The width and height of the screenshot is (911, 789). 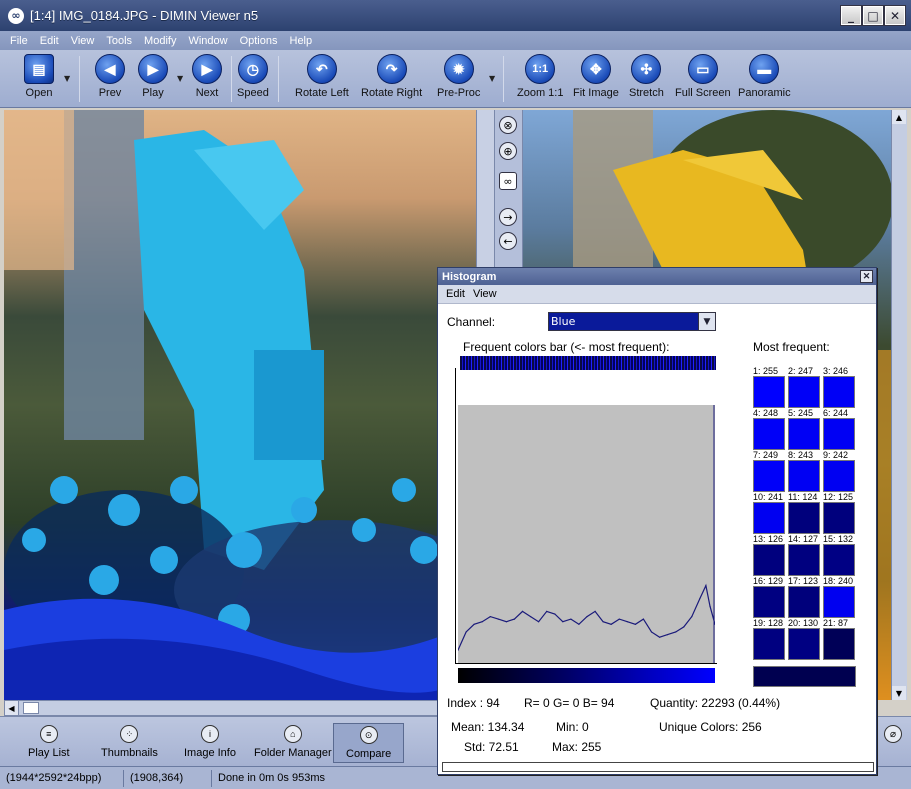 I want to click on frequent-colors-bar, so click(x=588, y=363).